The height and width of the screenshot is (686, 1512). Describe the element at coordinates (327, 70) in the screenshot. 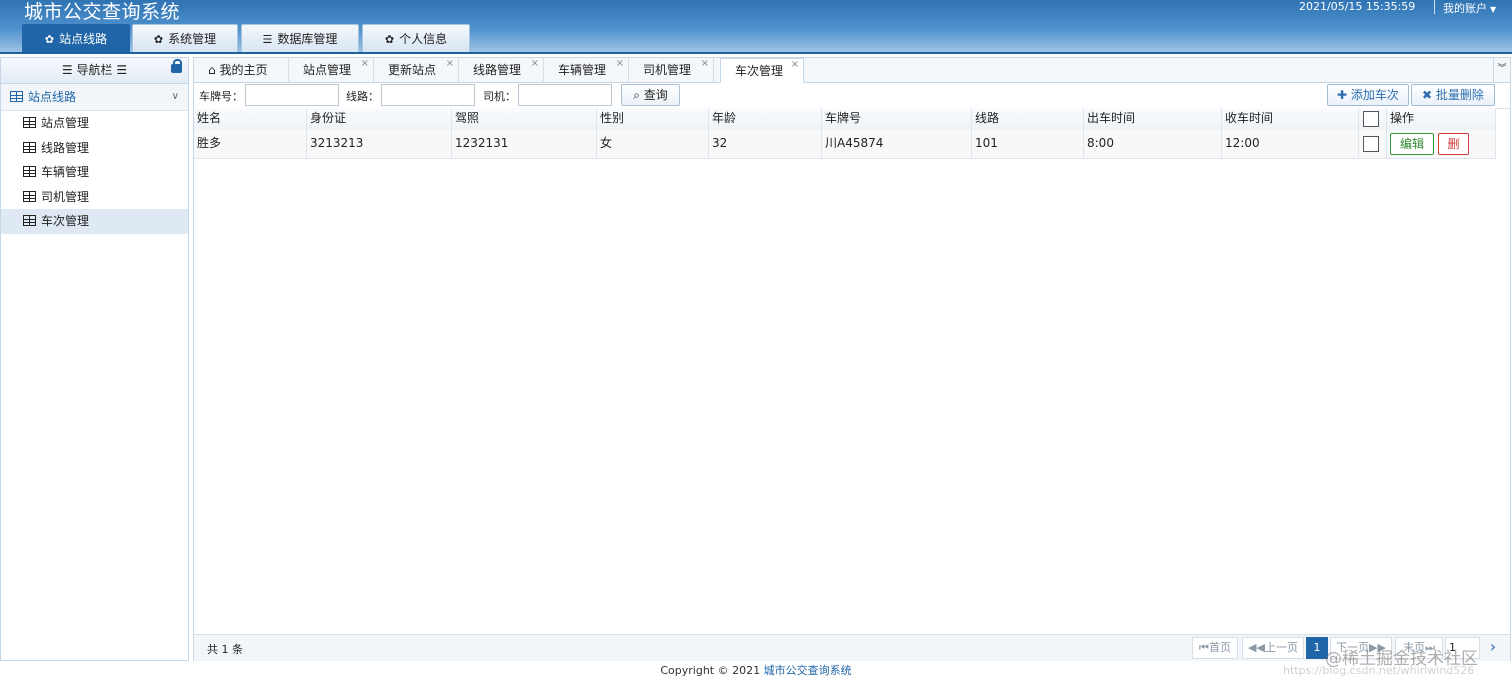

I see `tab-label: 站点管理` at that location.